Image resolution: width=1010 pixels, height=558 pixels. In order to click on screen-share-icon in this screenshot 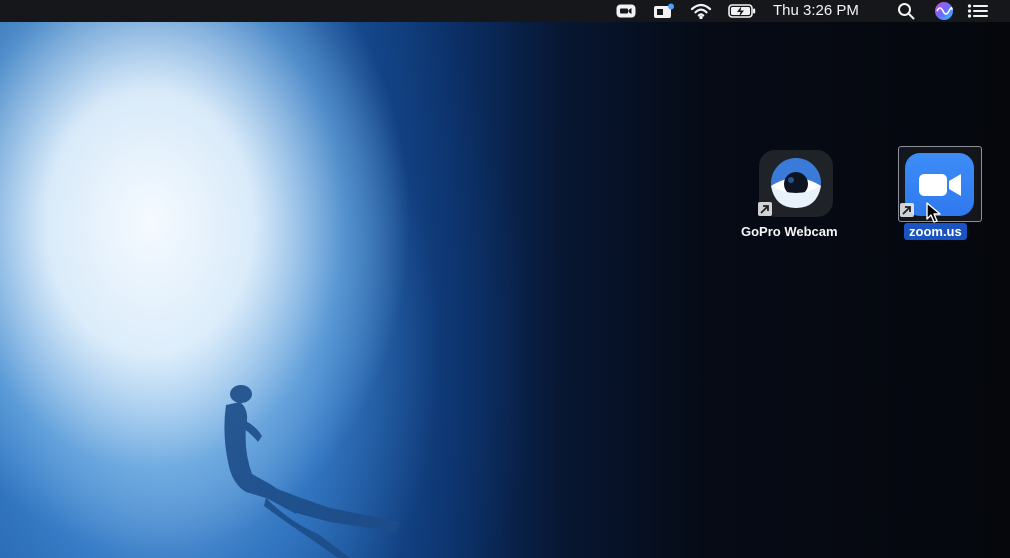, I will do `click(664, 11)`.